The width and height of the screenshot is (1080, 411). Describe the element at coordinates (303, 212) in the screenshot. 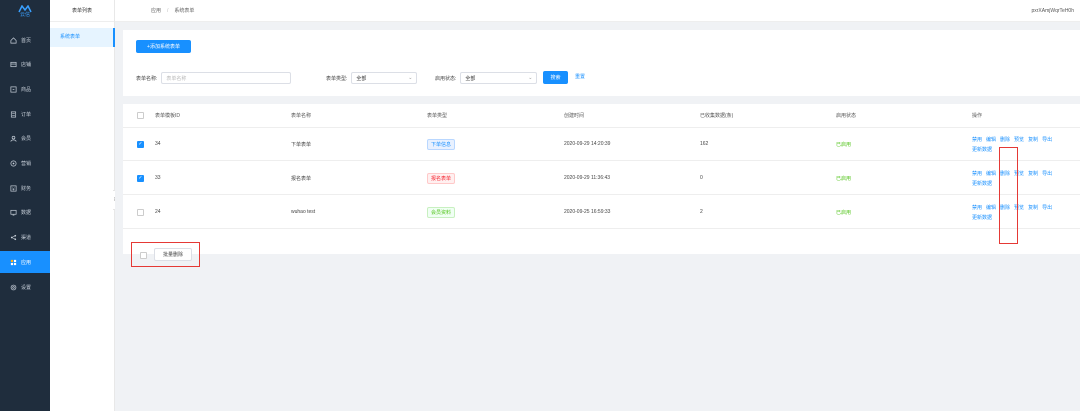

I see `cell-form-name: wuhao test` at that location.